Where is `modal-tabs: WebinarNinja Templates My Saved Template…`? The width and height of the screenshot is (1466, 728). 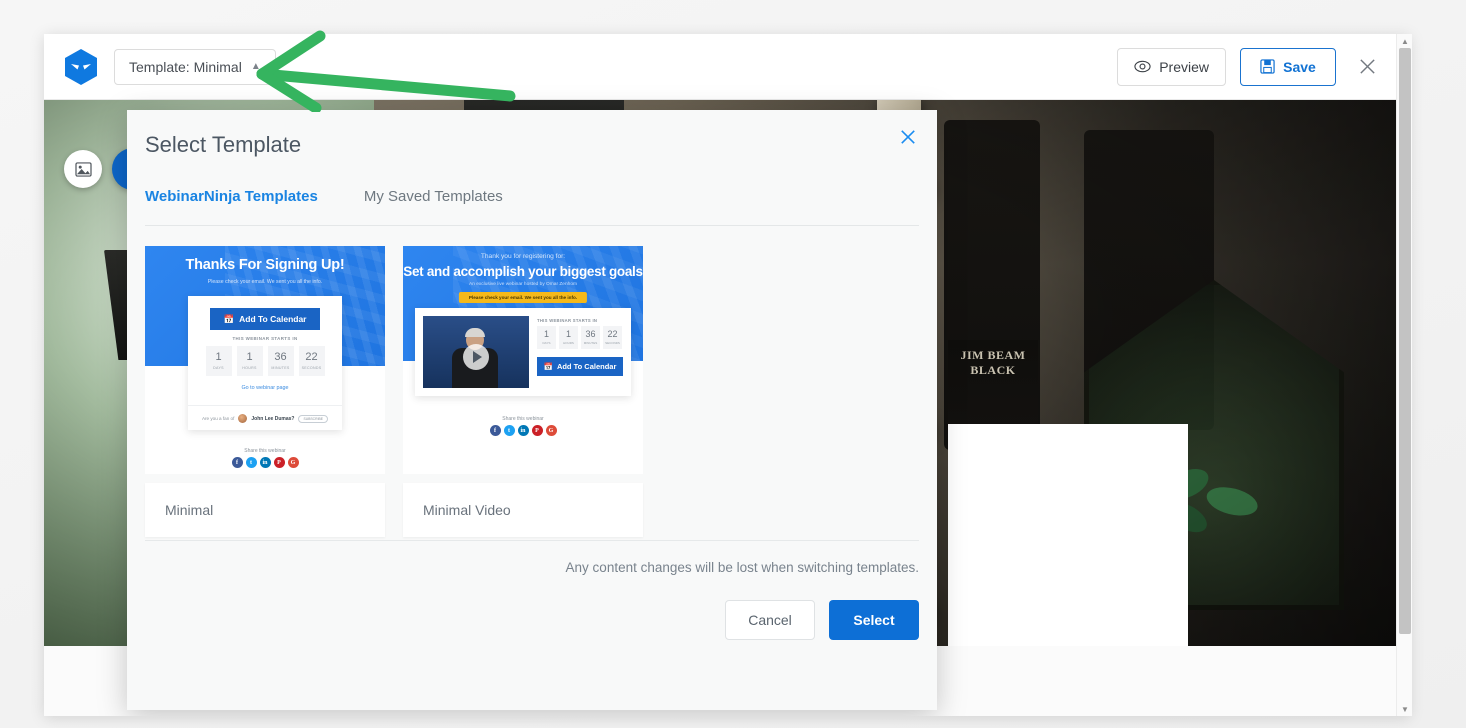
modal-tabs: WebinarNinja Templates My Saved Template… is located at coordinates (532, 205).